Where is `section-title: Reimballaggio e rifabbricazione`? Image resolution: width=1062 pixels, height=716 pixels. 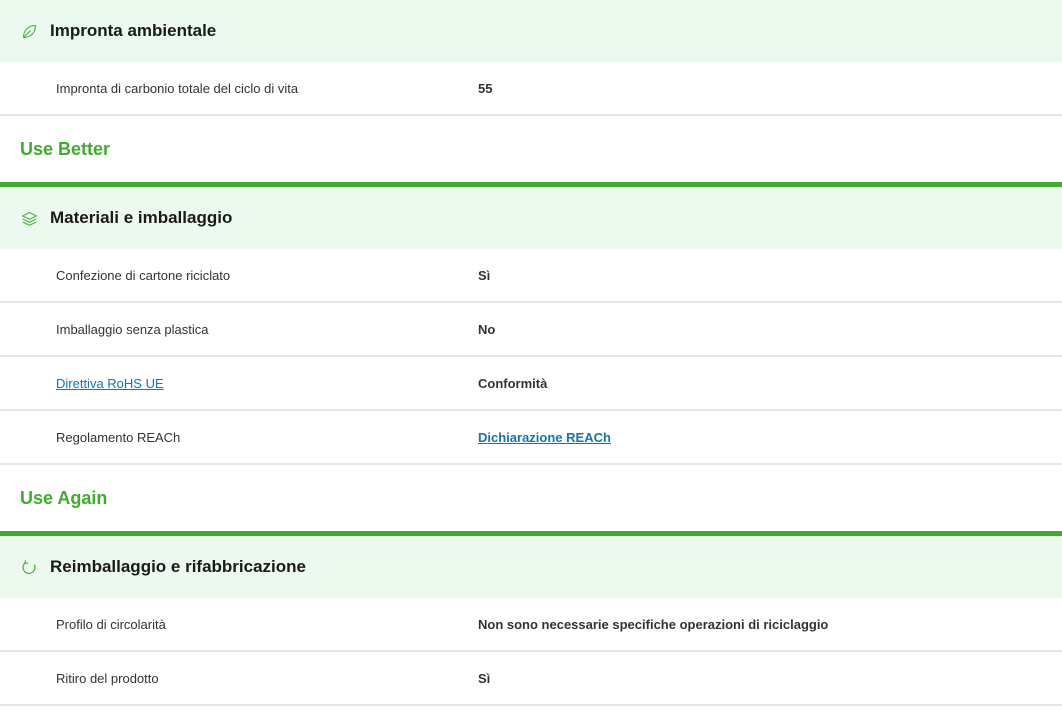 section-title: Reimballaggio e rifabbricazione is located at coordinates (178, 566).